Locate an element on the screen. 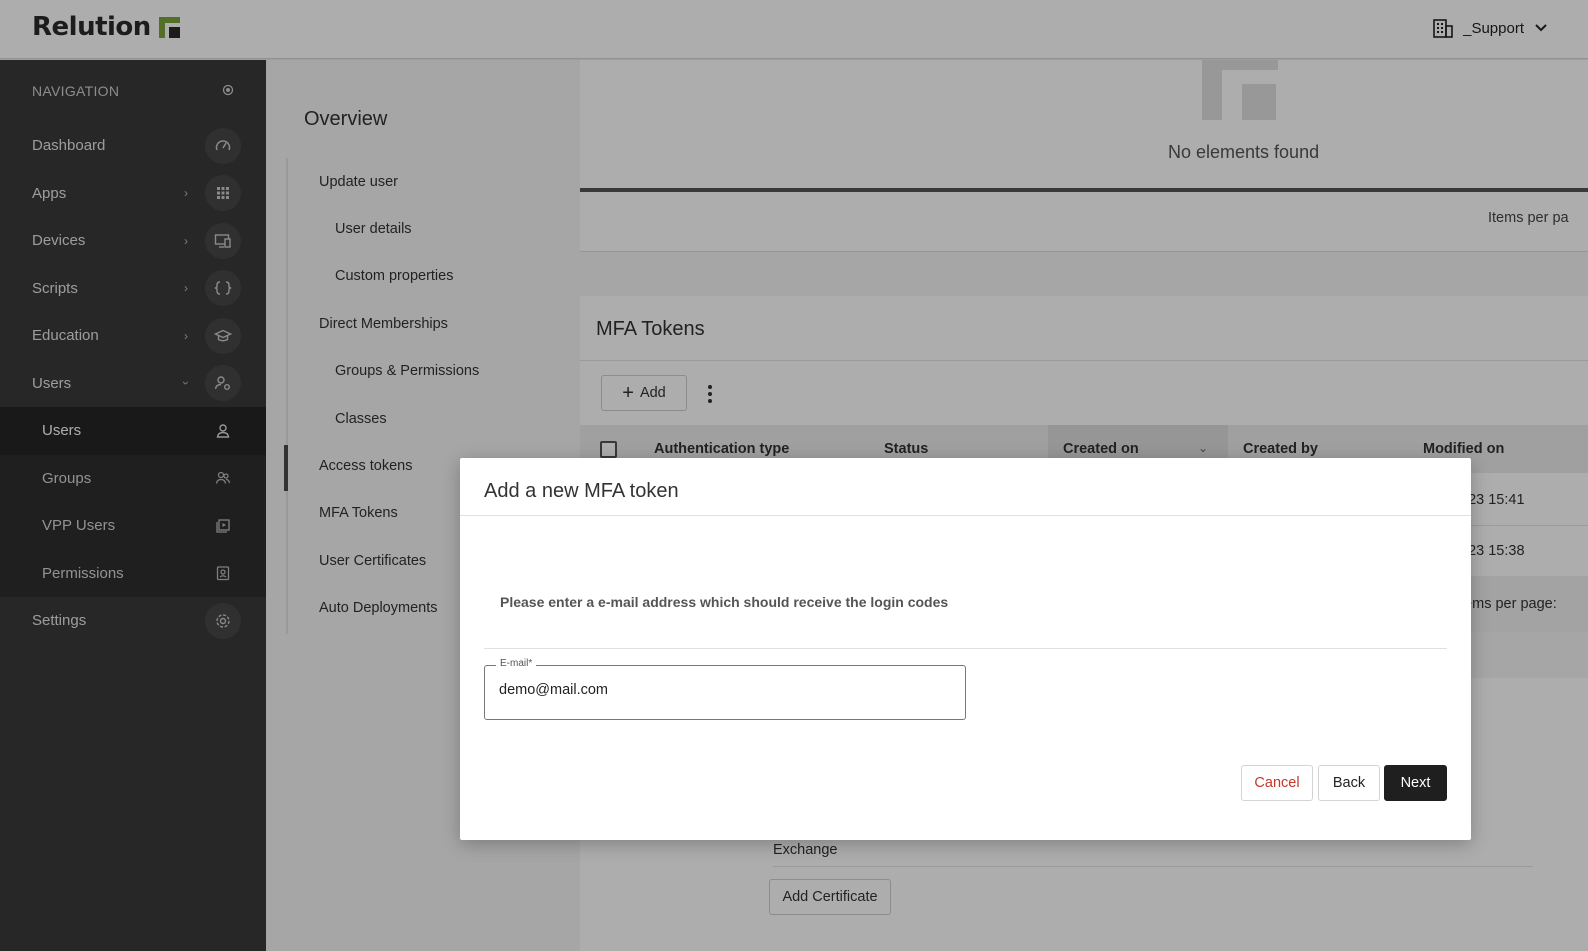  email-field-label: E-mail* is located at coordinates (516, 663).